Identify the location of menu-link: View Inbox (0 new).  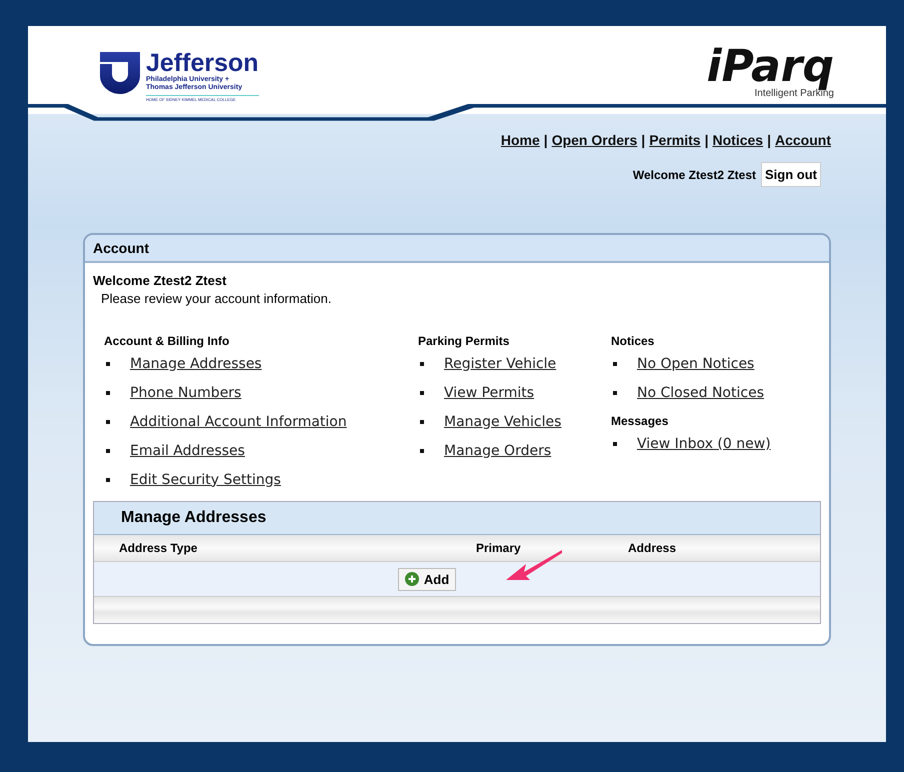
(704, 444).